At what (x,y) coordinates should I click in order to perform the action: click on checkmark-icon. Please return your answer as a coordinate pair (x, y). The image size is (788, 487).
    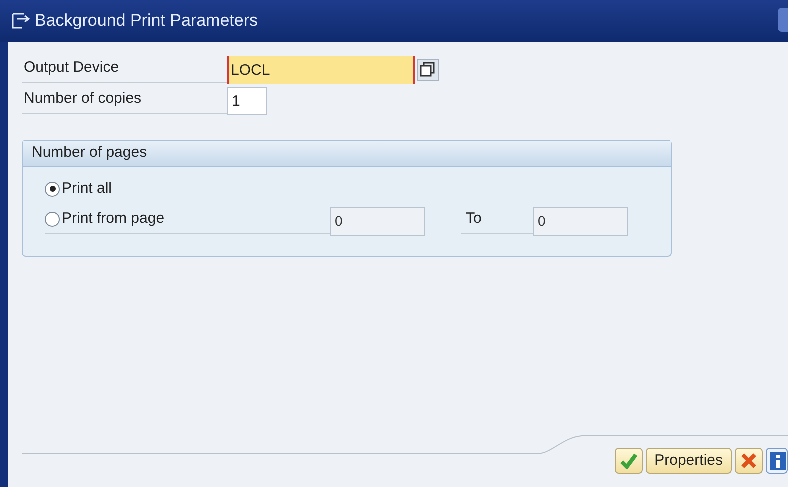
    Looking at the image, I should click on (629, 461).